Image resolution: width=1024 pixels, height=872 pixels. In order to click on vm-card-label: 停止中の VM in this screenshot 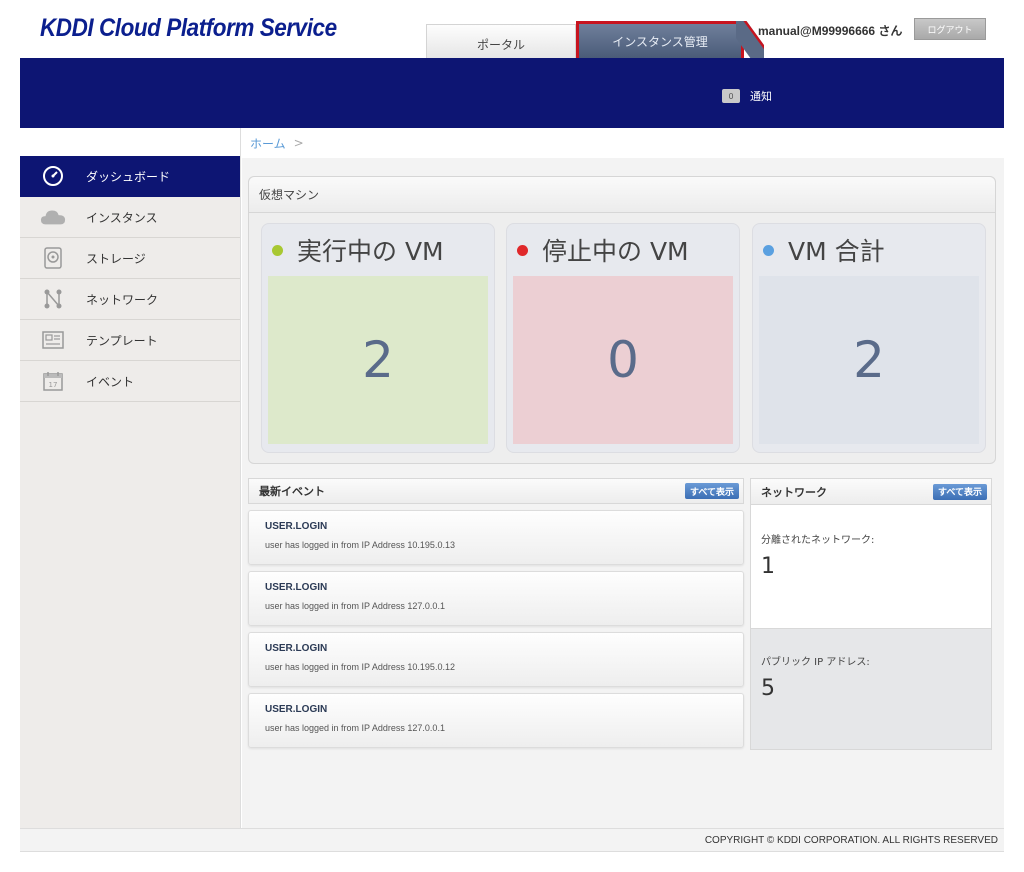, I will do `click(615, 251)`.